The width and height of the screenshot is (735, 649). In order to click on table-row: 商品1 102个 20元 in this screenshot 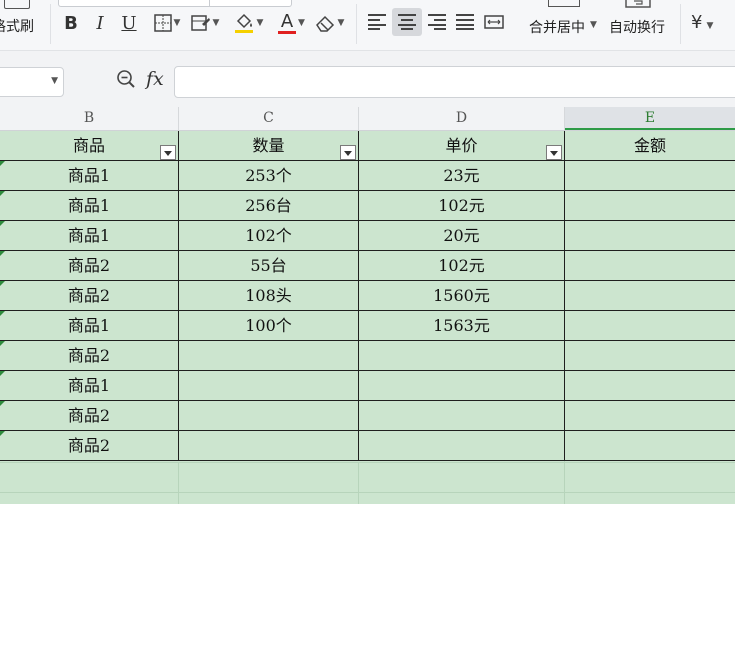, I will do `click(367, 236)`.